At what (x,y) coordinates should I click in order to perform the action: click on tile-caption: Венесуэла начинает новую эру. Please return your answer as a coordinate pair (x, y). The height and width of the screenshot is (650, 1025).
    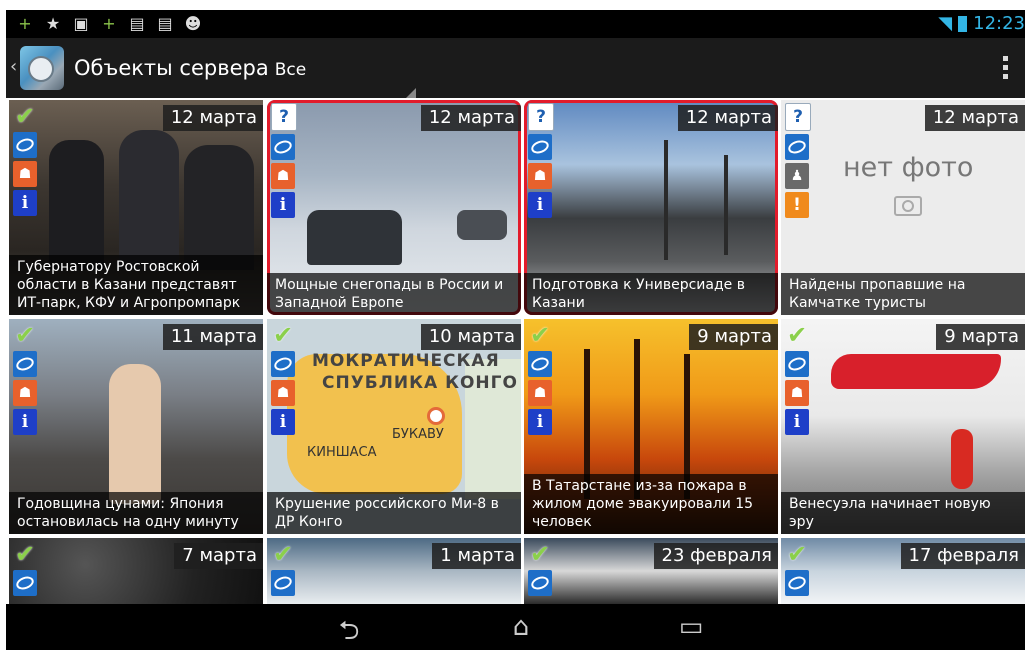
    Looking at the image, I should click on (903, 513).